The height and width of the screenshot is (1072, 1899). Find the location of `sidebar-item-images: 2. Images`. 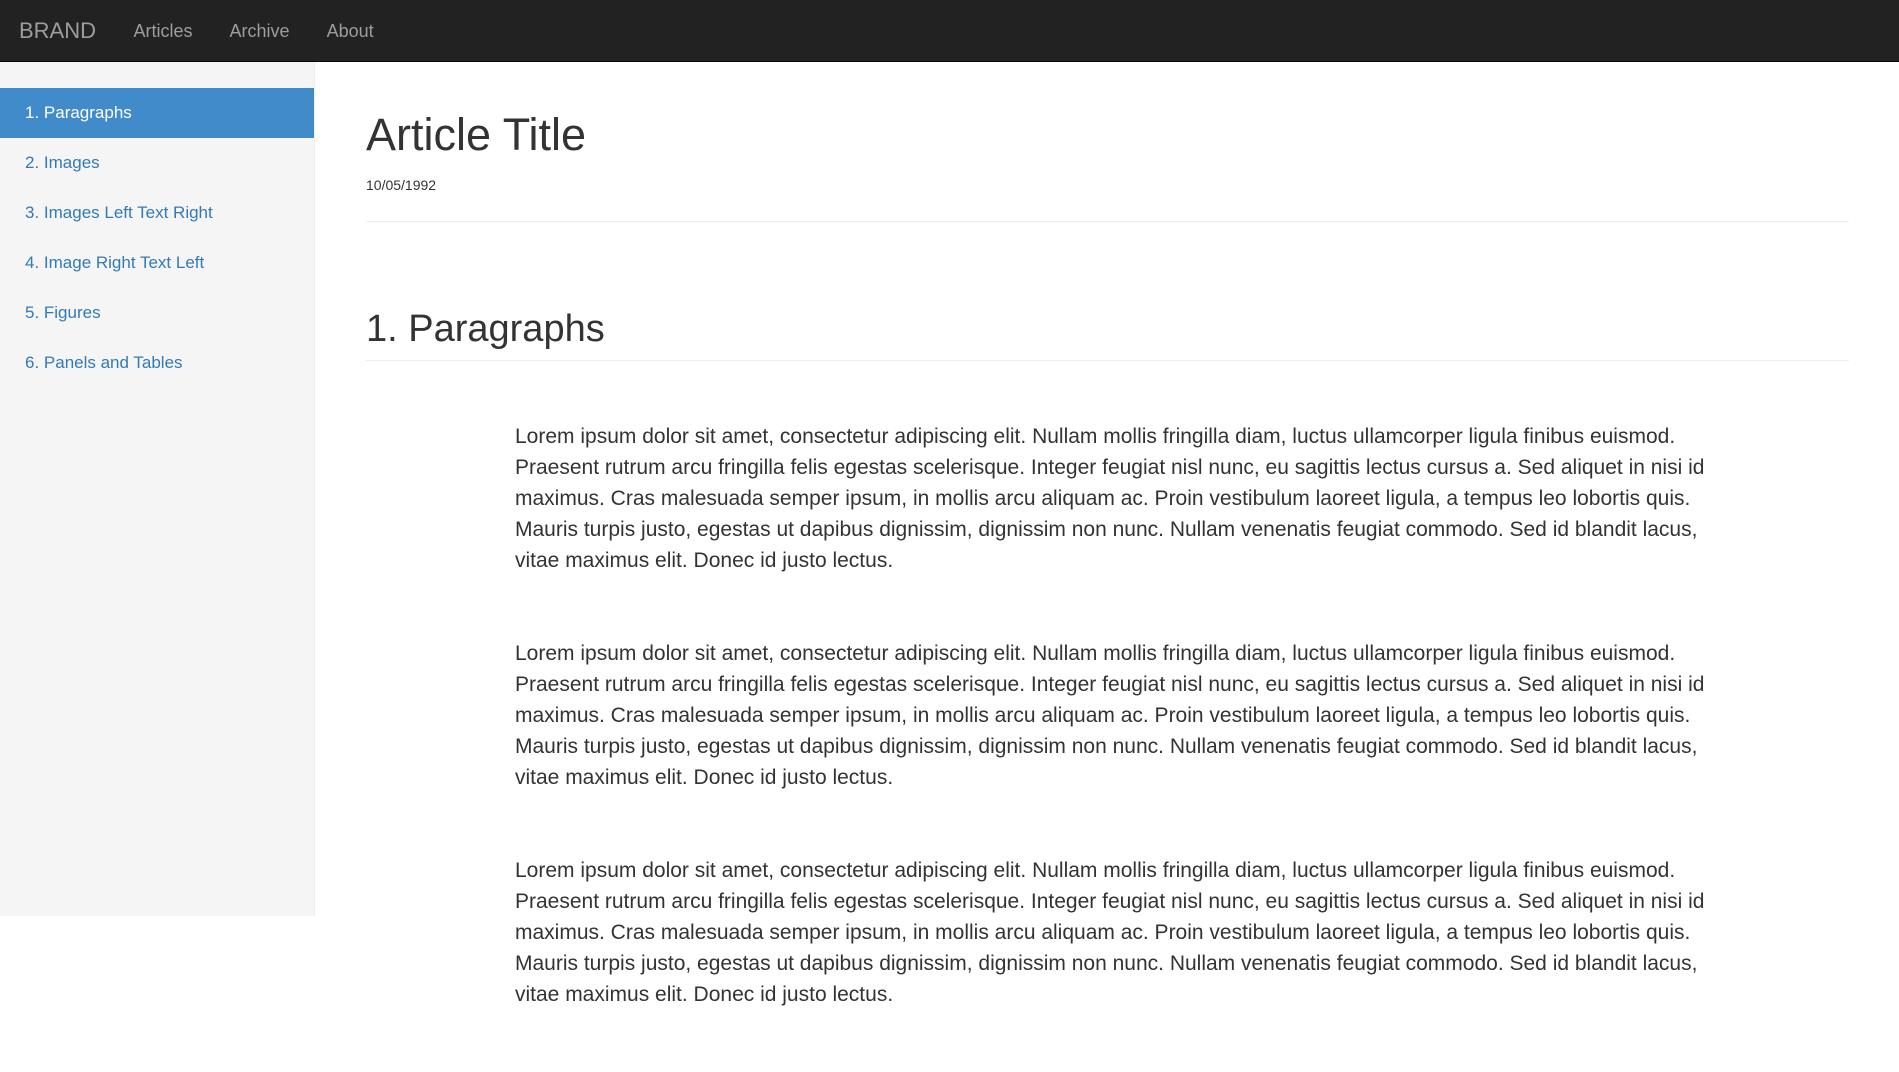

sidebar-item-images: 2. Images is located at coordinates (157, 163).